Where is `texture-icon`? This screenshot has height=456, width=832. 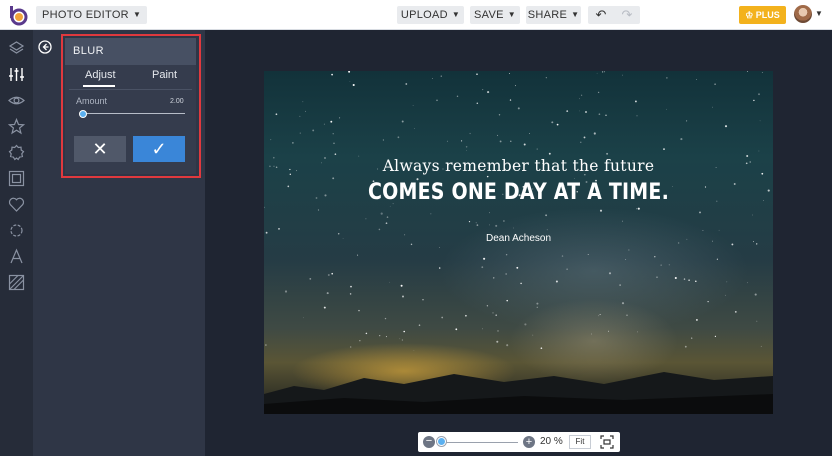
texture-icon is located at coordinates (16, 282).